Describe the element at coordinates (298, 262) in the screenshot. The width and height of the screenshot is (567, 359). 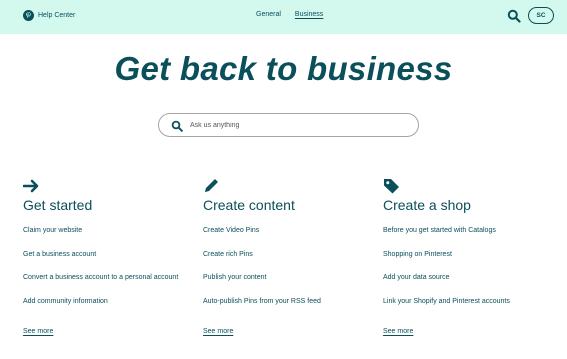
I see `help-article-link: Create rich Pins` at that location.